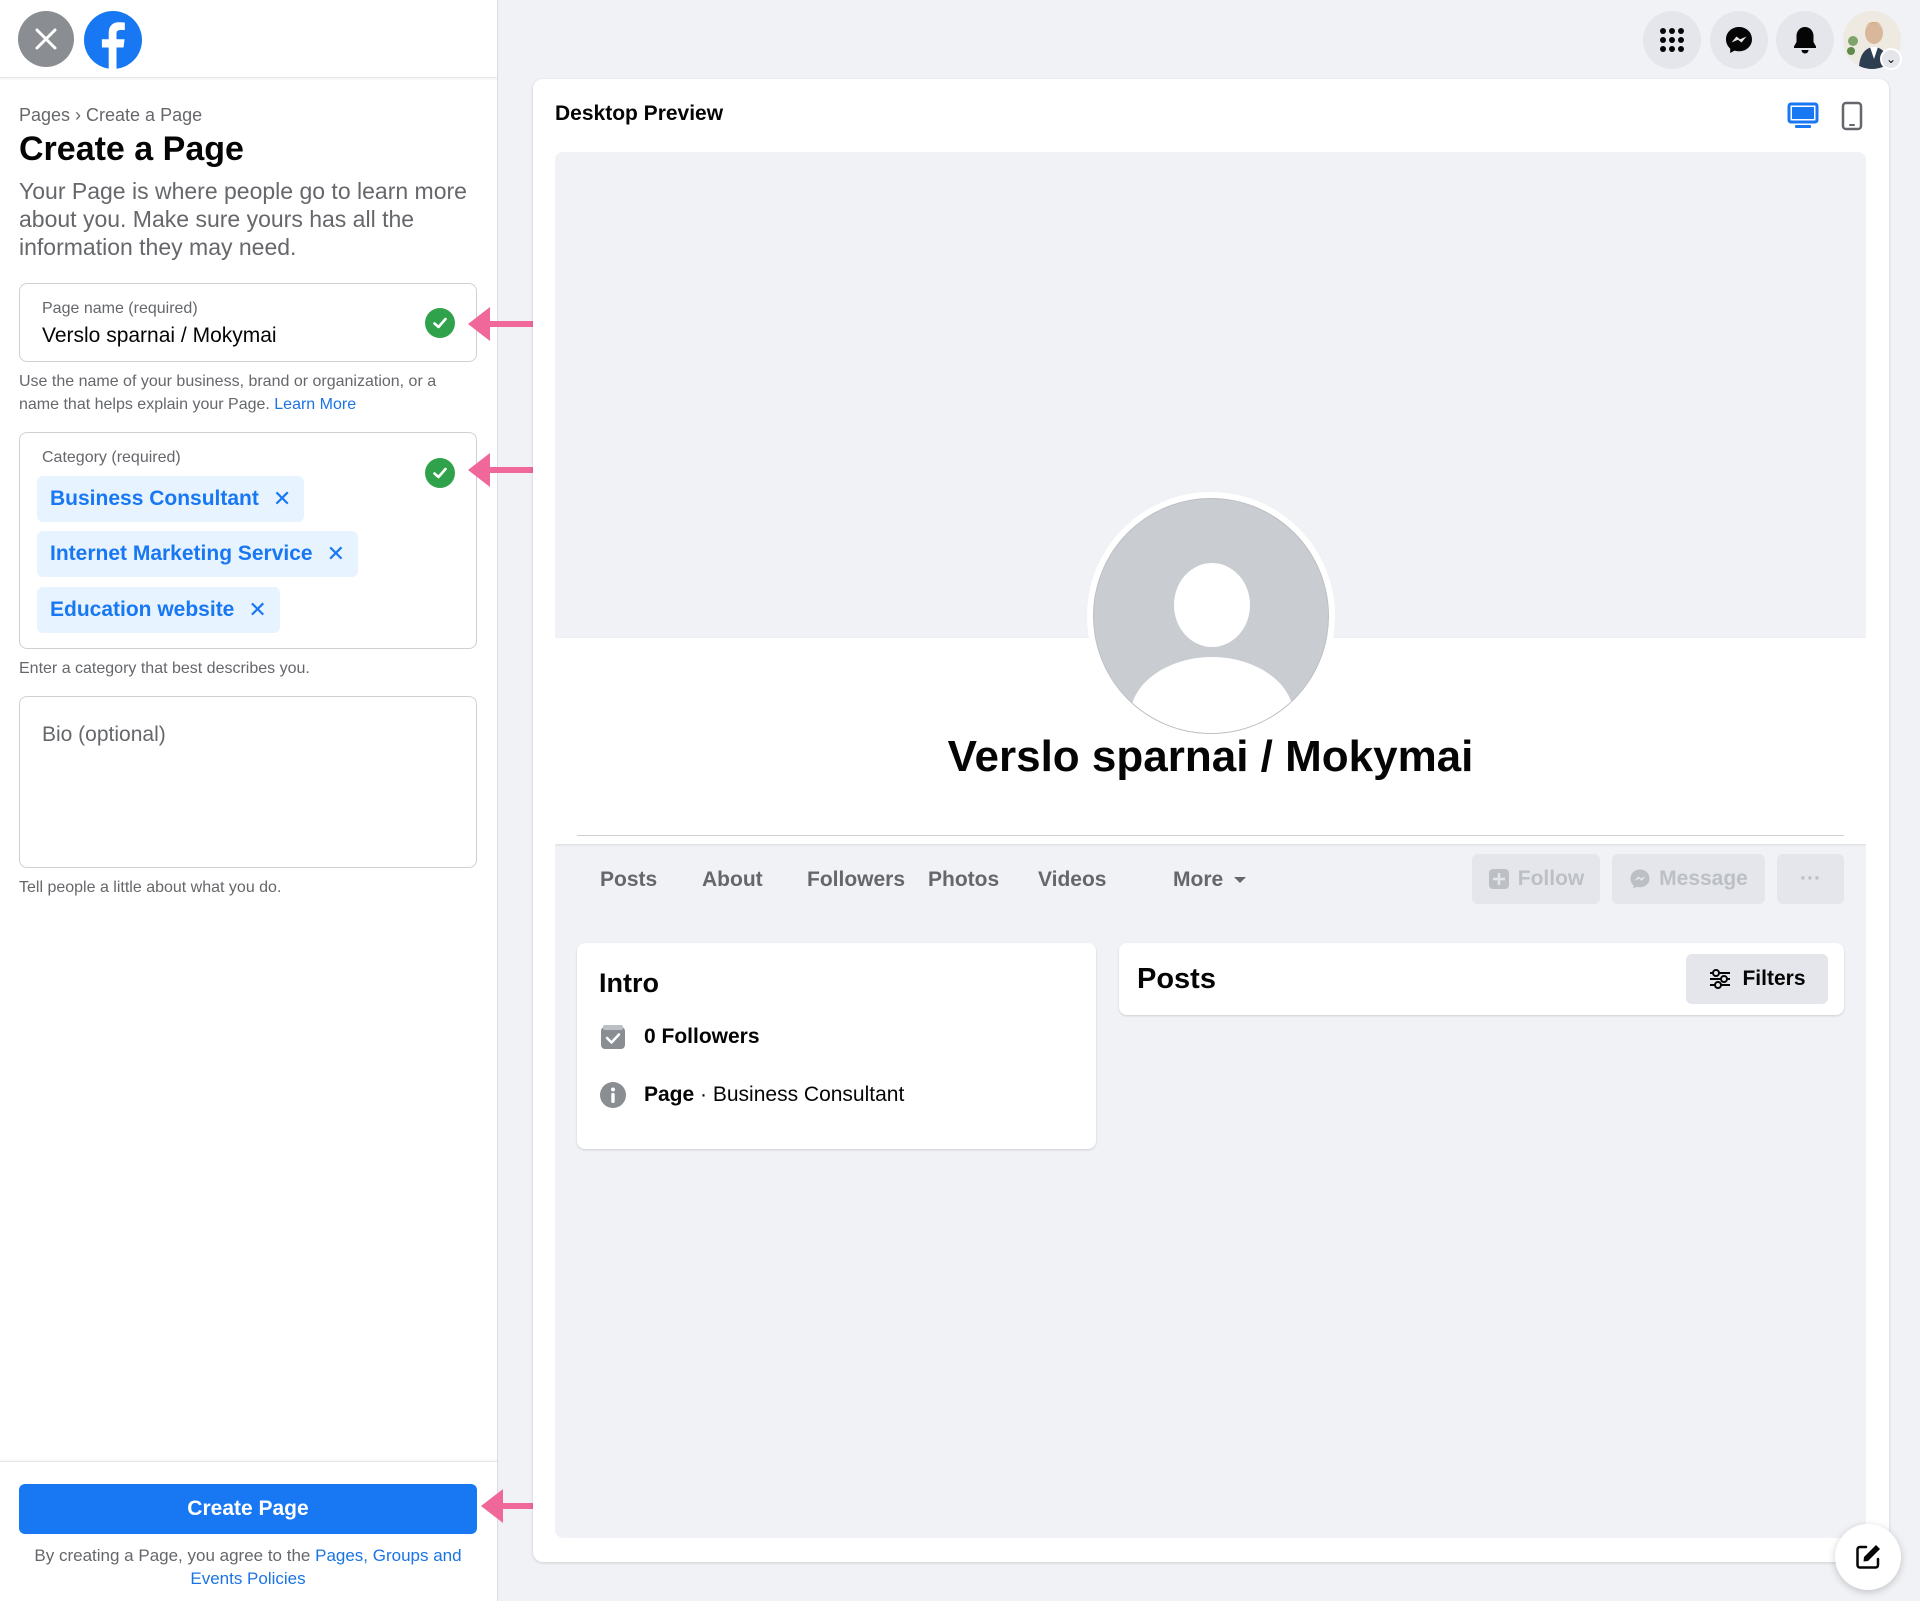 This screenshot has height=1601, width=1920. Describe the element at coordinates (963, 880) in the screenshot. I see `tab-photos: Photos` at that location.